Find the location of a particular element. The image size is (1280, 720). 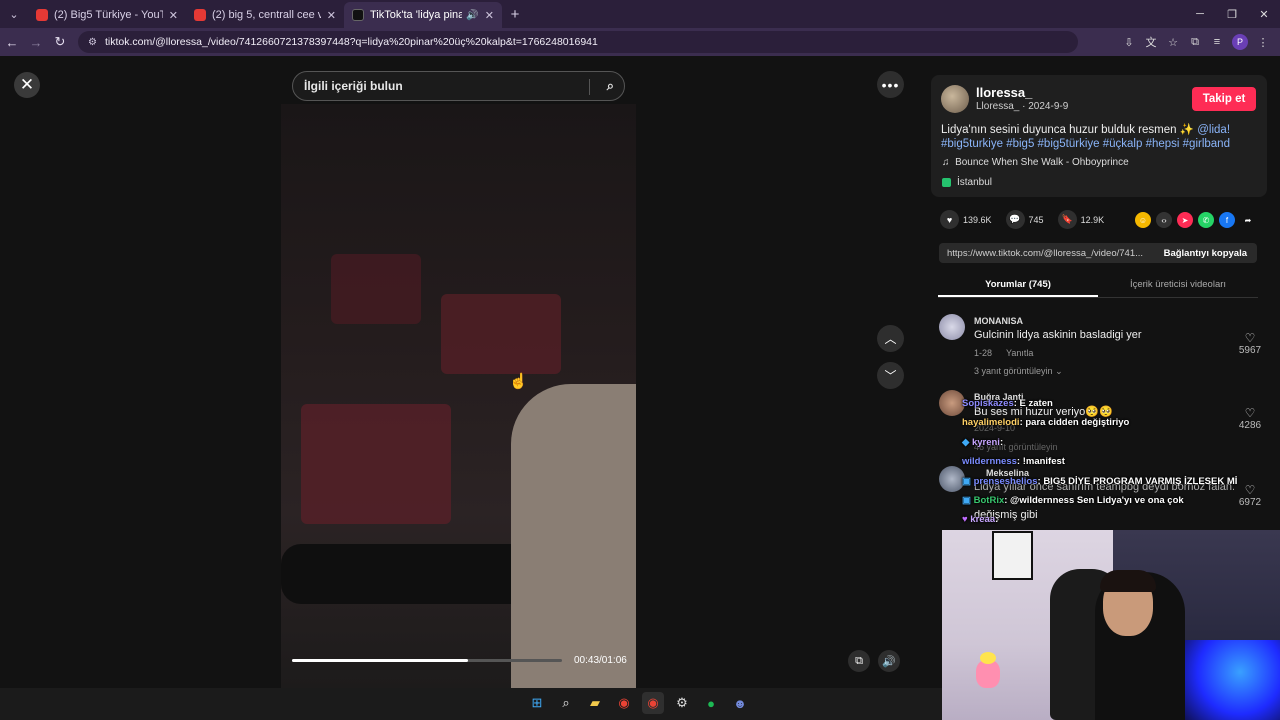

location-label: İstanbul is located at coordinates (967, 182).